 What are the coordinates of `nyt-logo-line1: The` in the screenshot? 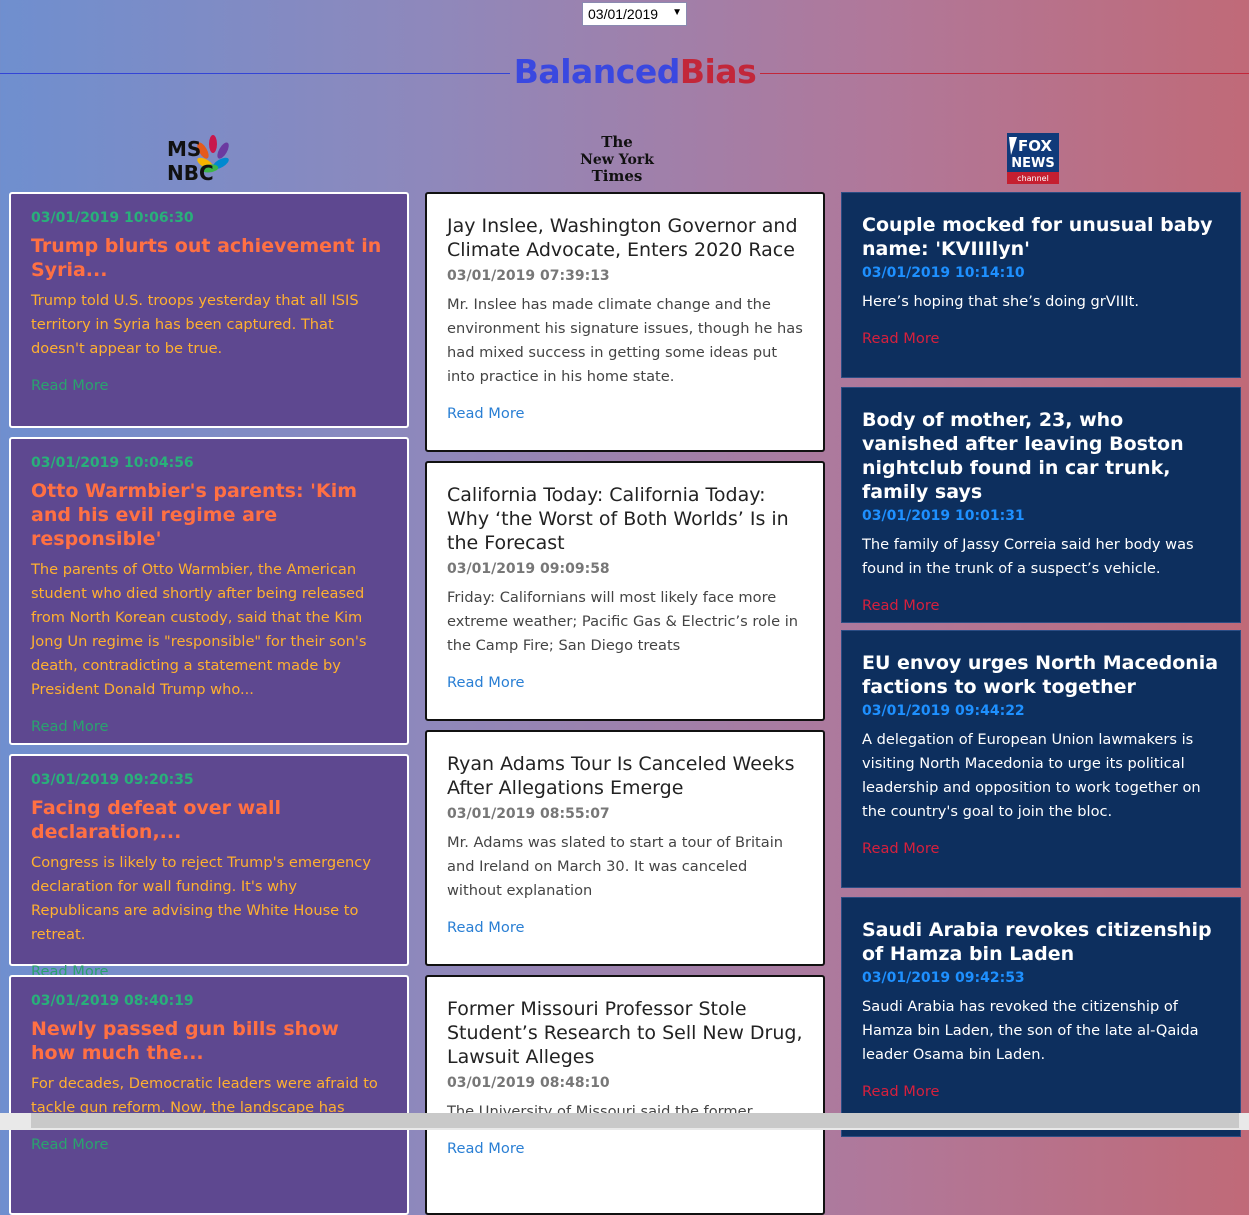 It's located at (617, 142).